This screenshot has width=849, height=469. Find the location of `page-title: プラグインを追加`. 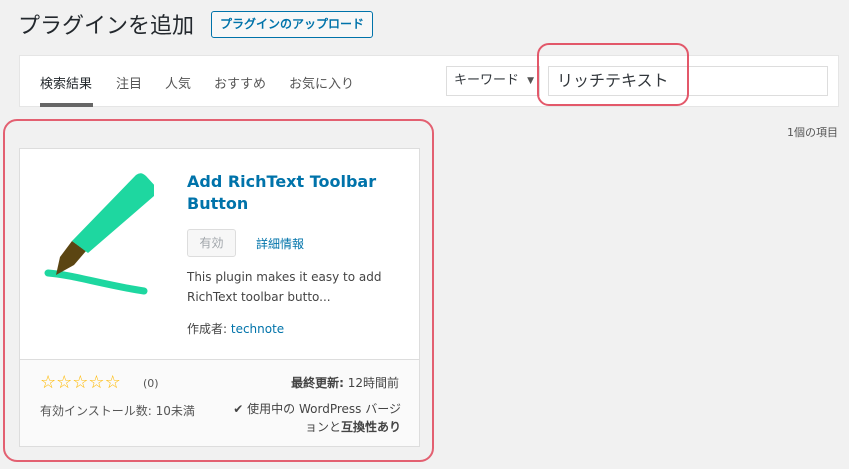

page-title: プラグインを追加 is located at coordinates (106, 26).